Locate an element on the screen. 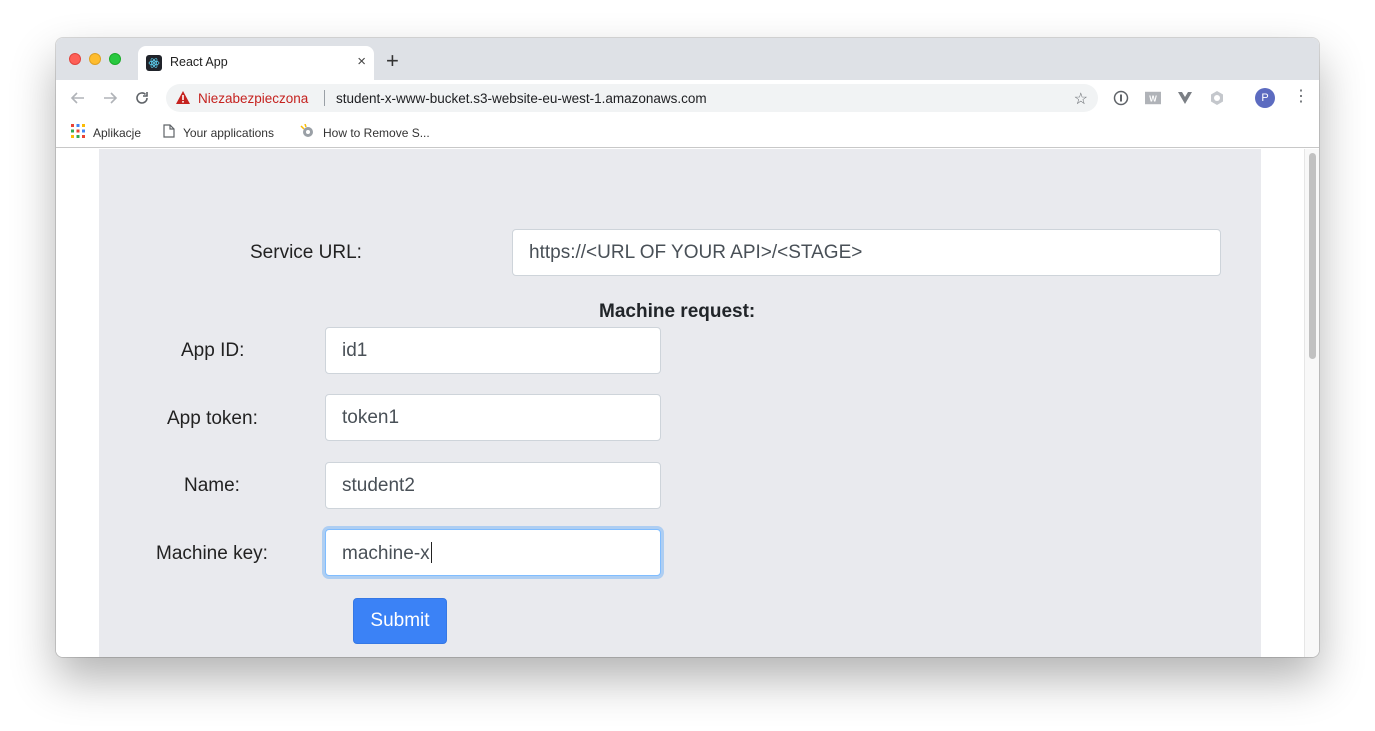 This screenshot has height=731, width=1375. extension-hexagon-icon is located at coordinates (1217, 98).